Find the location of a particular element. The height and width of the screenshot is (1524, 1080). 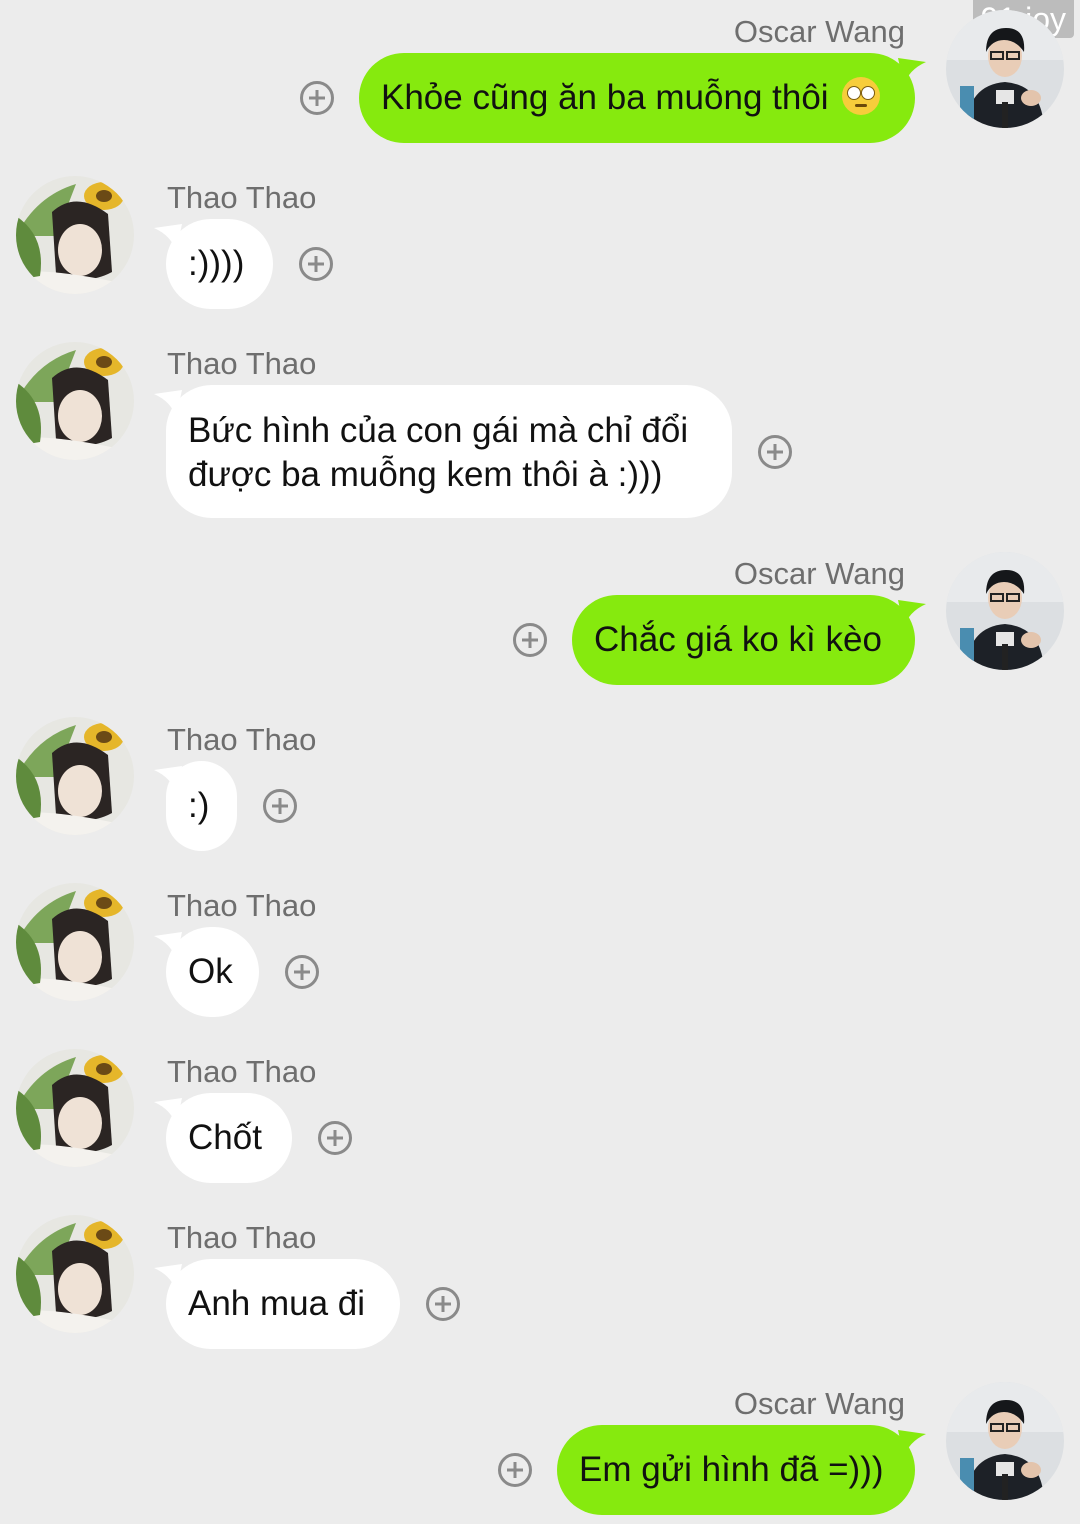

message-bubble: Em gửi hình đã =))) is located at coordinates (736, 1470).